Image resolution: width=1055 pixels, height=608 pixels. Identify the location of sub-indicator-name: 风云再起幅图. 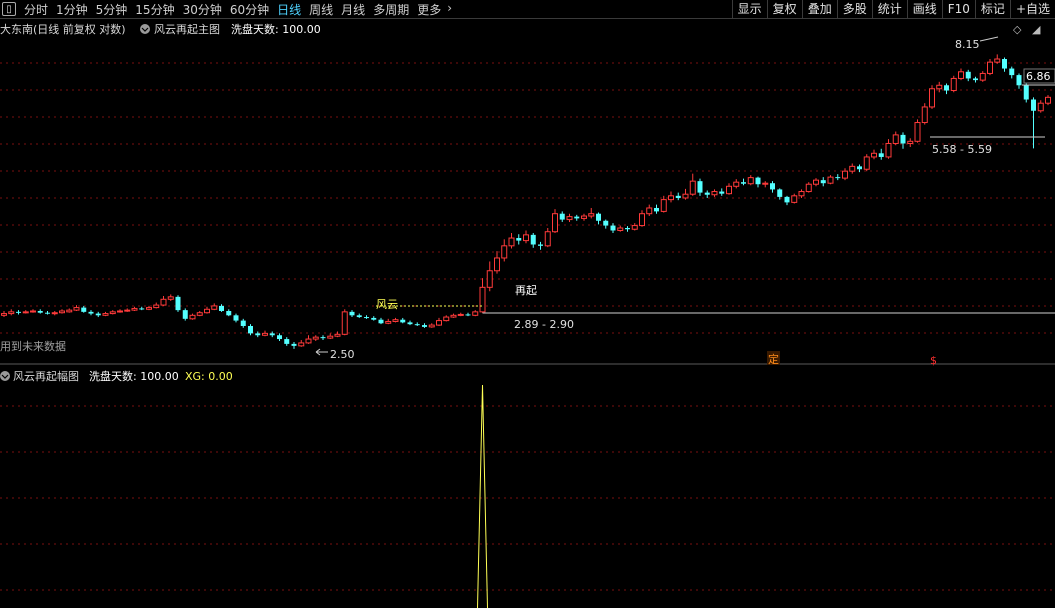
(46, 376).